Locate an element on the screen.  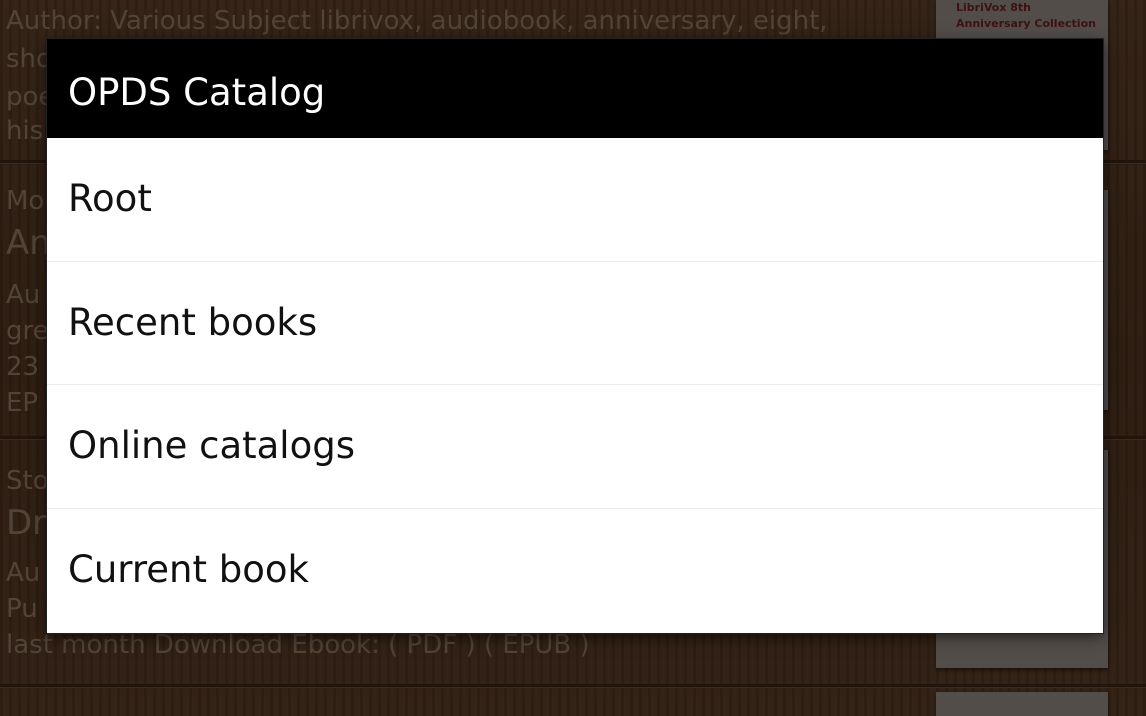
menu-item-label: Recent books is located at coordinates (193, 322).